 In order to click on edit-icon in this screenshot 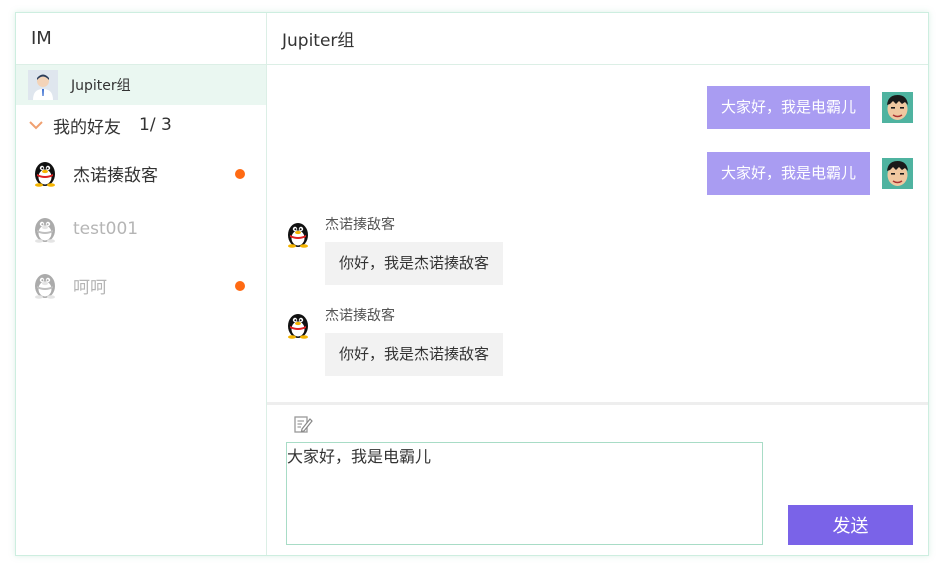, I will do `click(303, 424)`.